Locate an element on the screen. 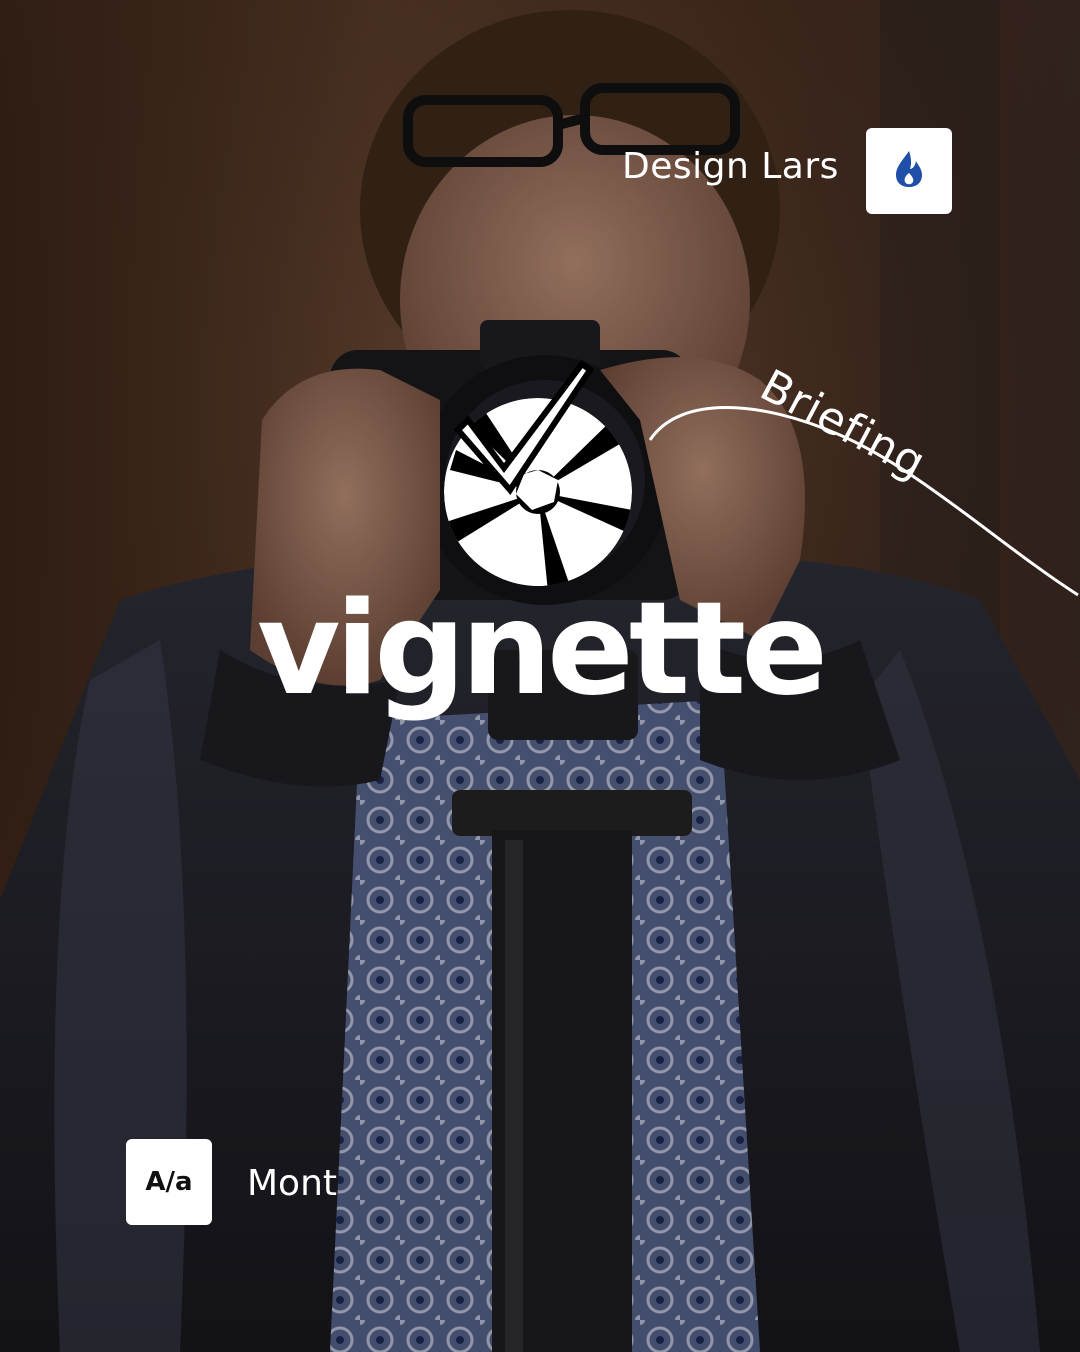 The width and height of the screenshot is (1080, 1352). flame-icon is located at coordinates (909, 171).